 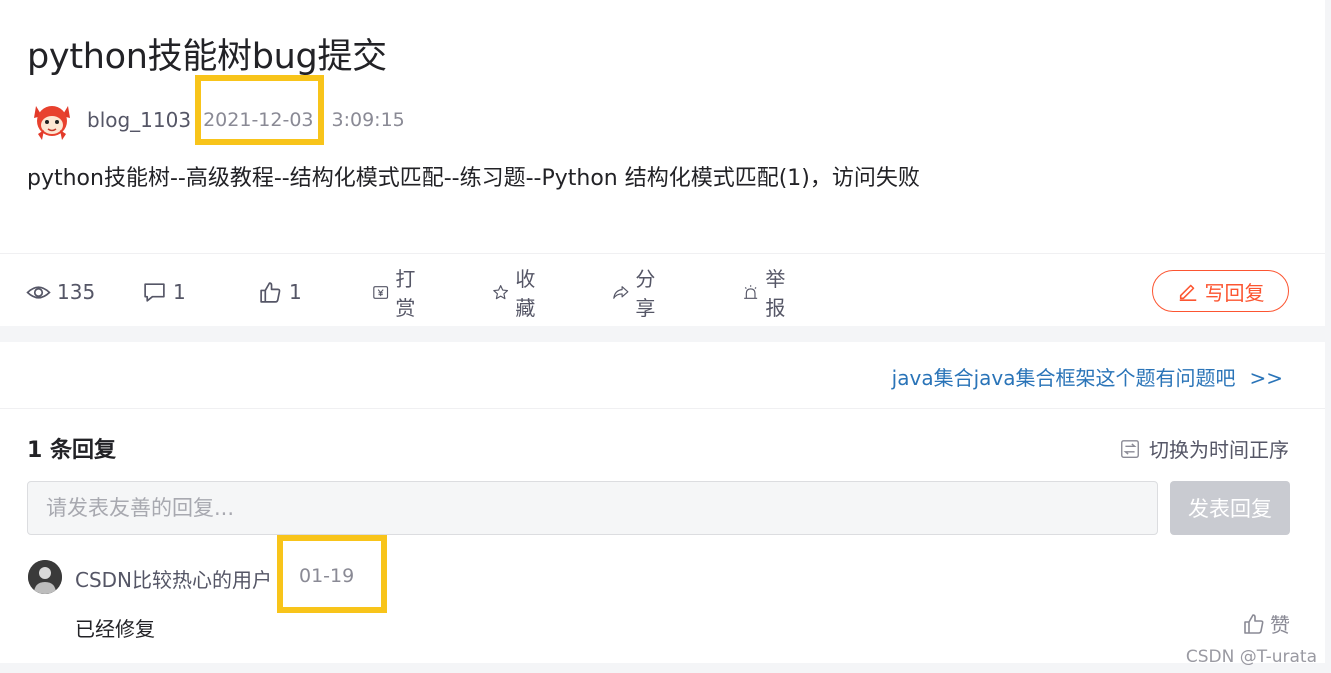 What do you see at coordinates (139, 120) in the screenshot?
I see `author-name: blog_1103` at bounding box center [139, 120].